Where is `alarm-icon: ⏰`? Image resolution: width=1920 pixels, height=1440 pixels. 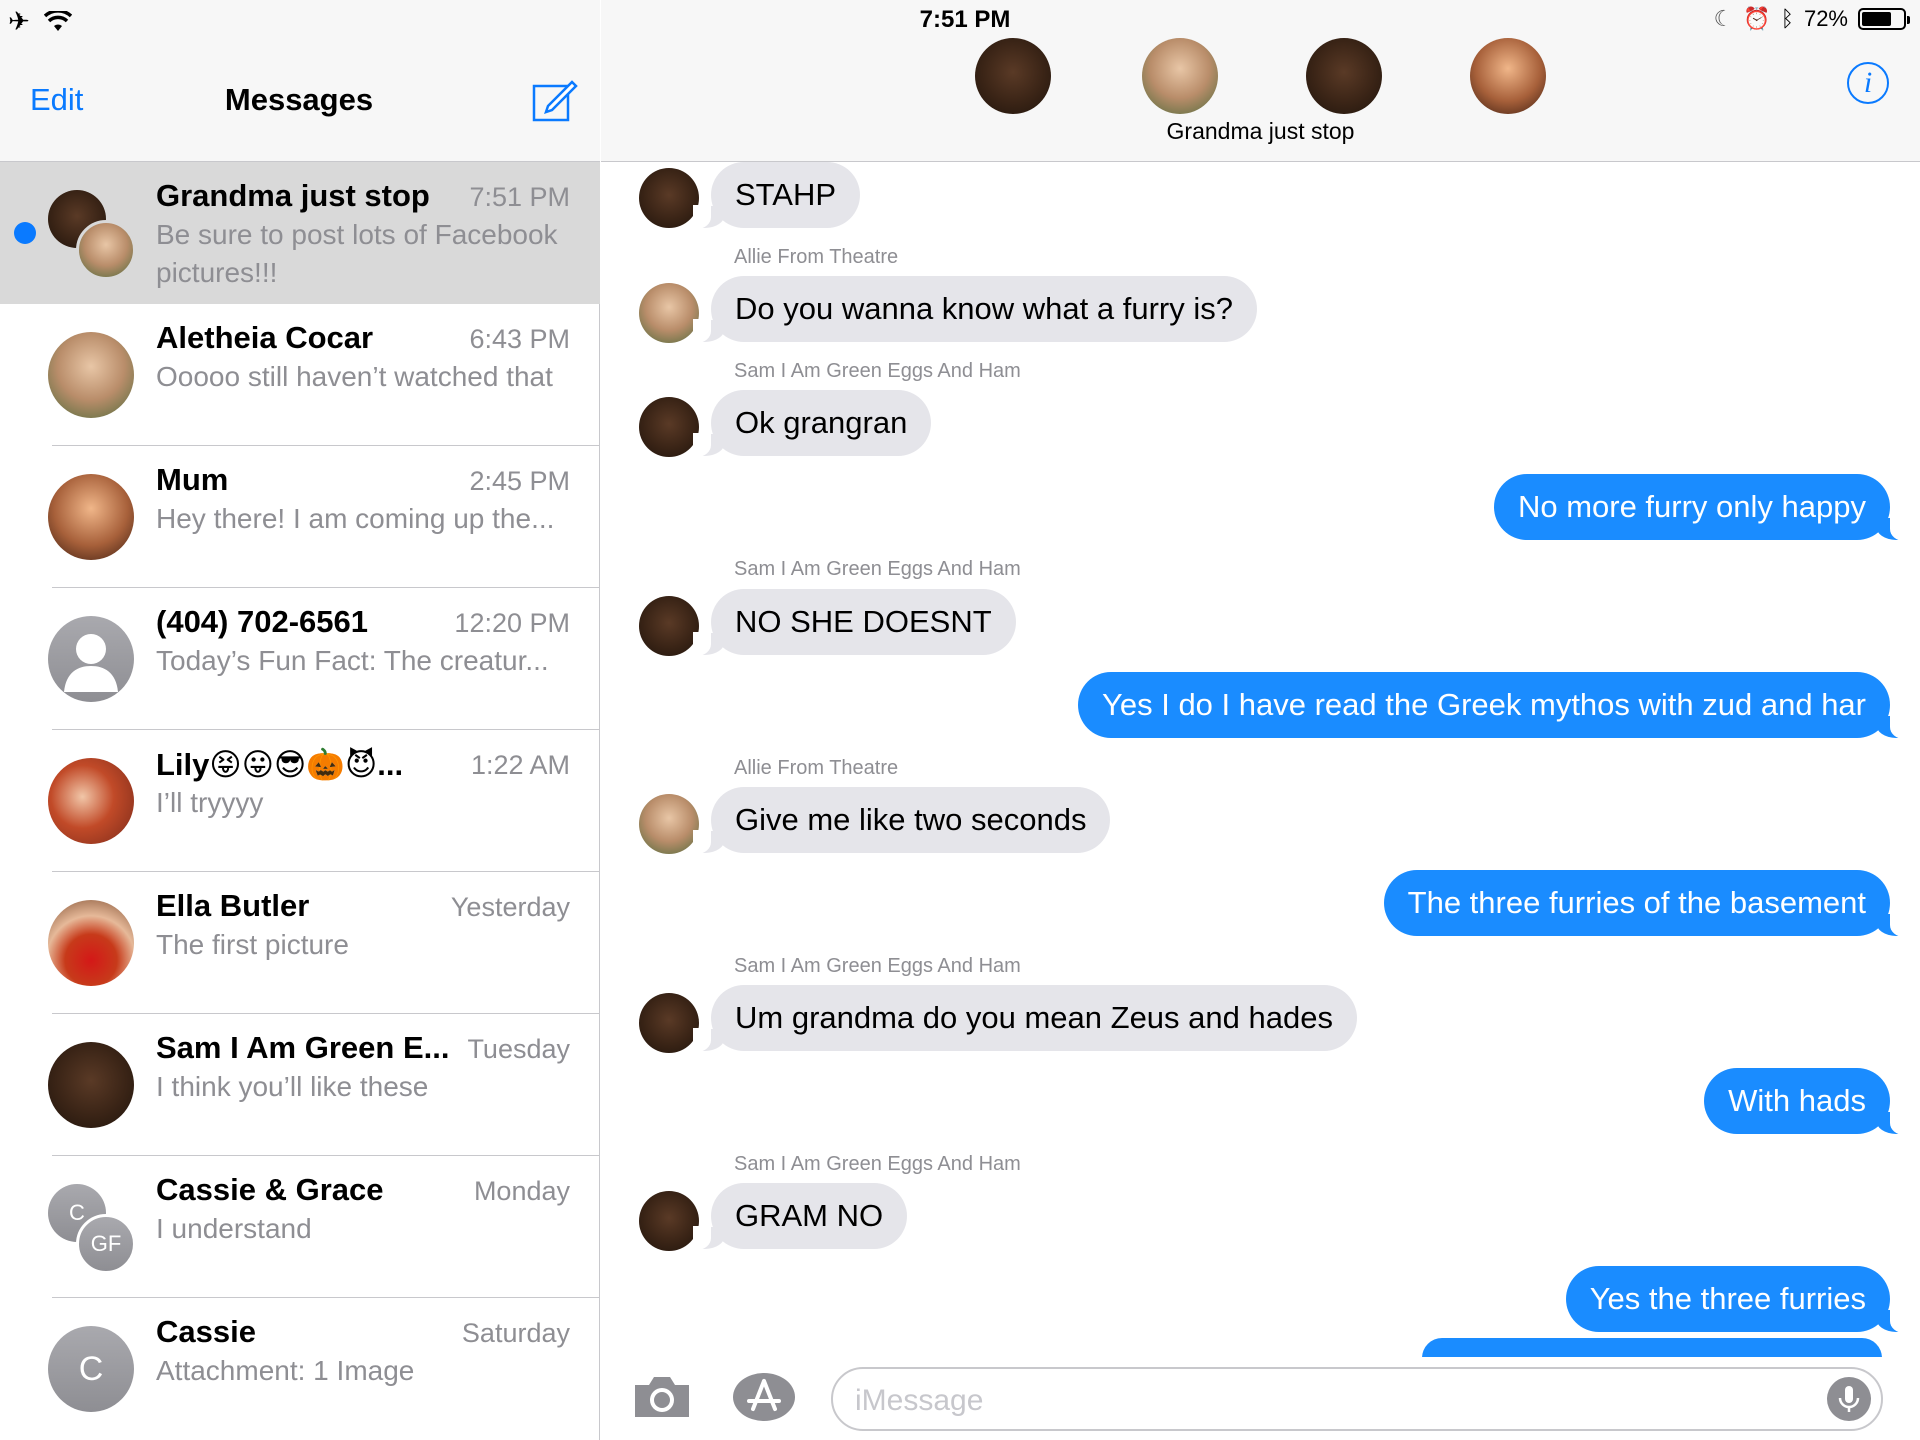
alarm-icon: ⏰ is located at coordinates (1757, 18).